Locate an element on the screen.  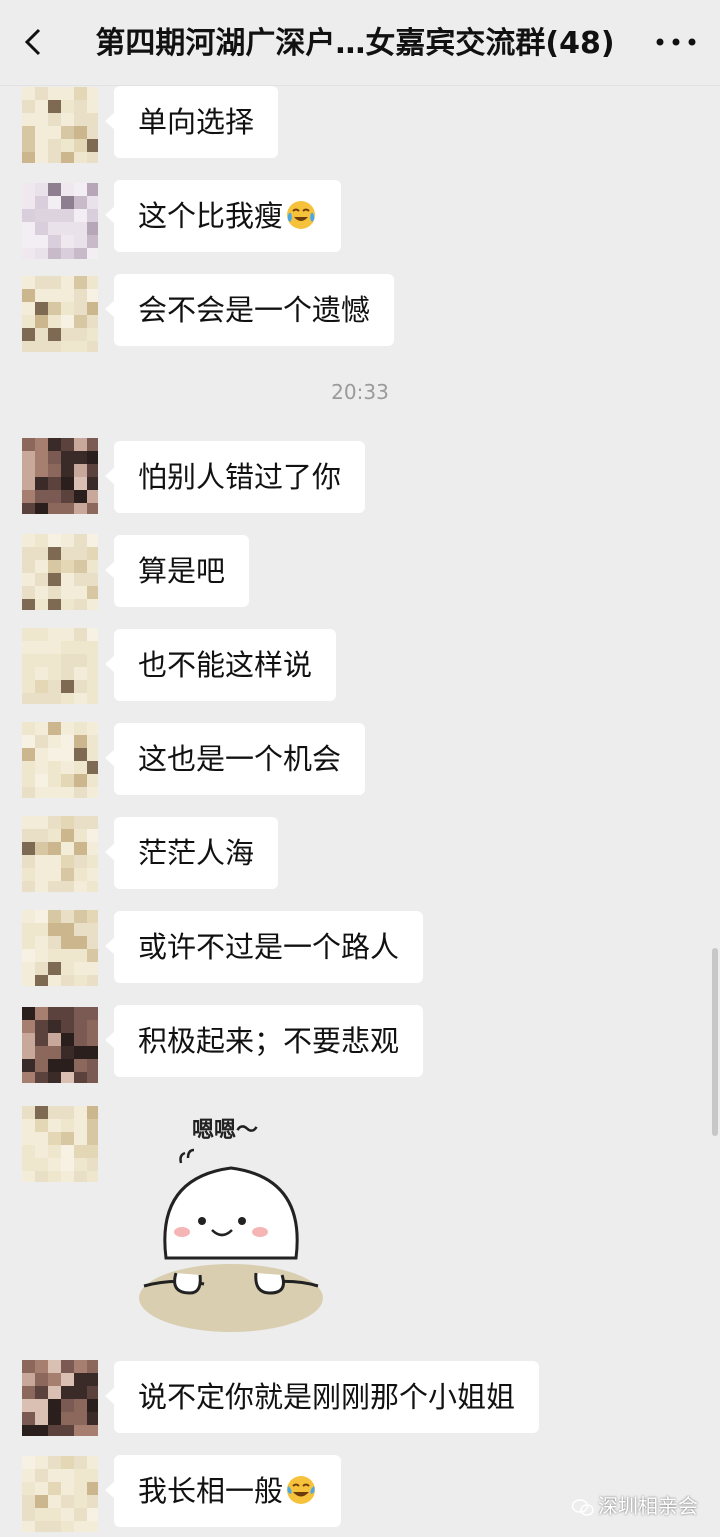
message-bubble: 或许不过是一个路人 is located at coordinates (264, 947).